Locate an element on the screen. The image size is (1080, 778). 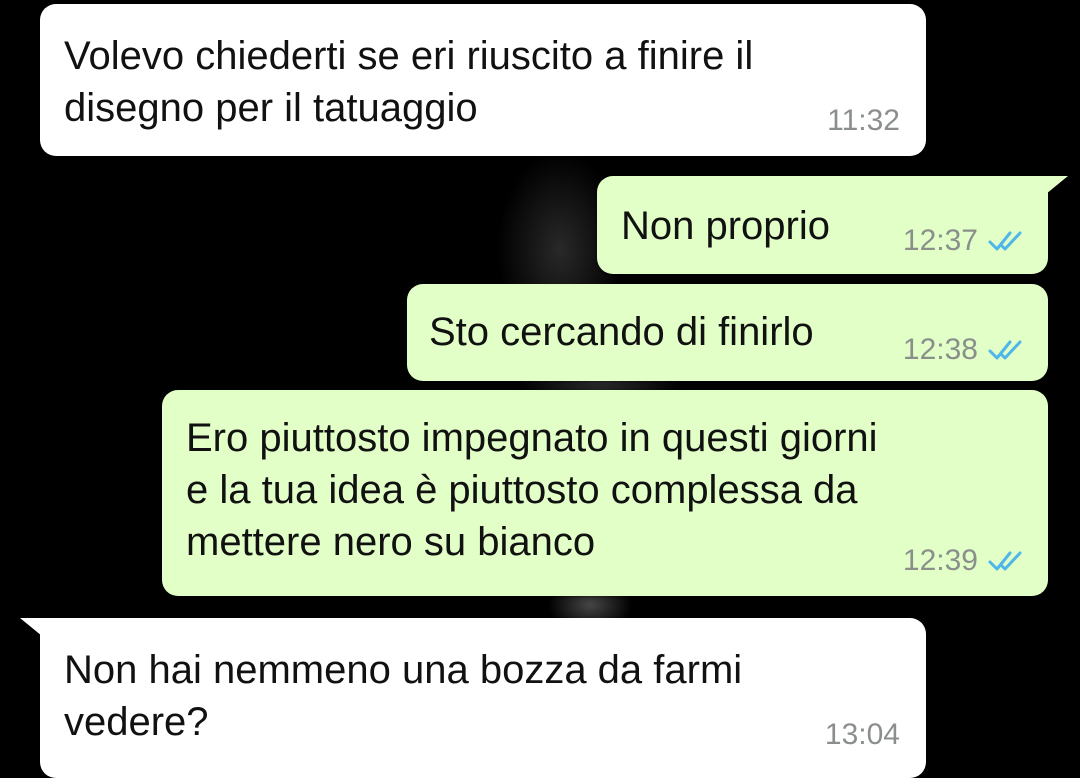
message-outgoing: Sto cercando di finirlo 12:38 is located at coordinates (727, 332).